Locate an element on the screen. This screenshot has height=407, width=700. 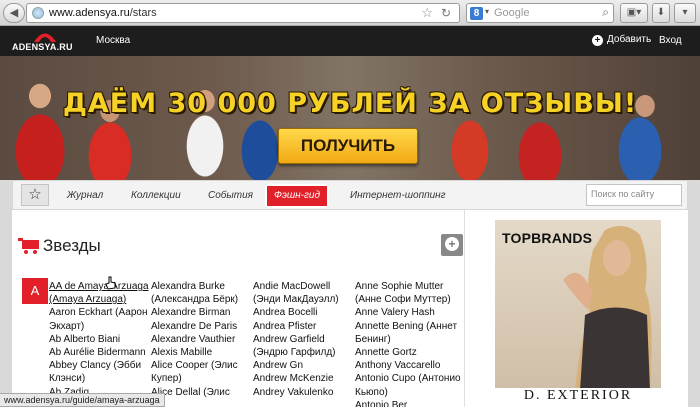
bookmark-star-icon: ☆ is located at coordinates (427, 13).